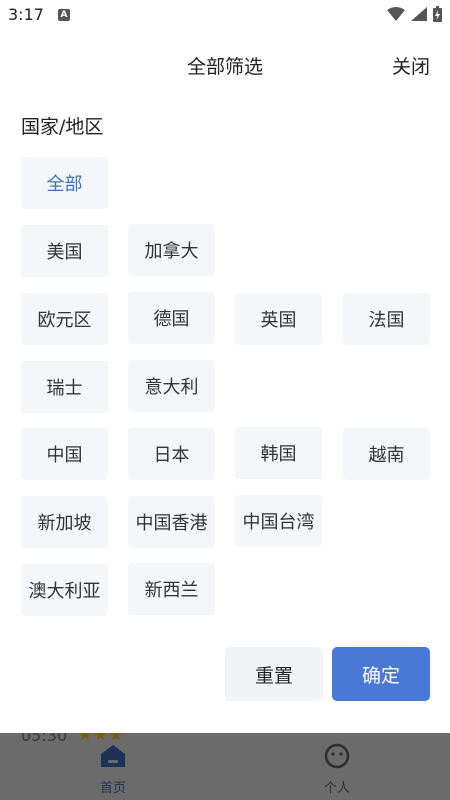  What do you see at coordinates (337, 756) in the screenshot?
I see `smiley-icon` at bounding box center [337, 756].